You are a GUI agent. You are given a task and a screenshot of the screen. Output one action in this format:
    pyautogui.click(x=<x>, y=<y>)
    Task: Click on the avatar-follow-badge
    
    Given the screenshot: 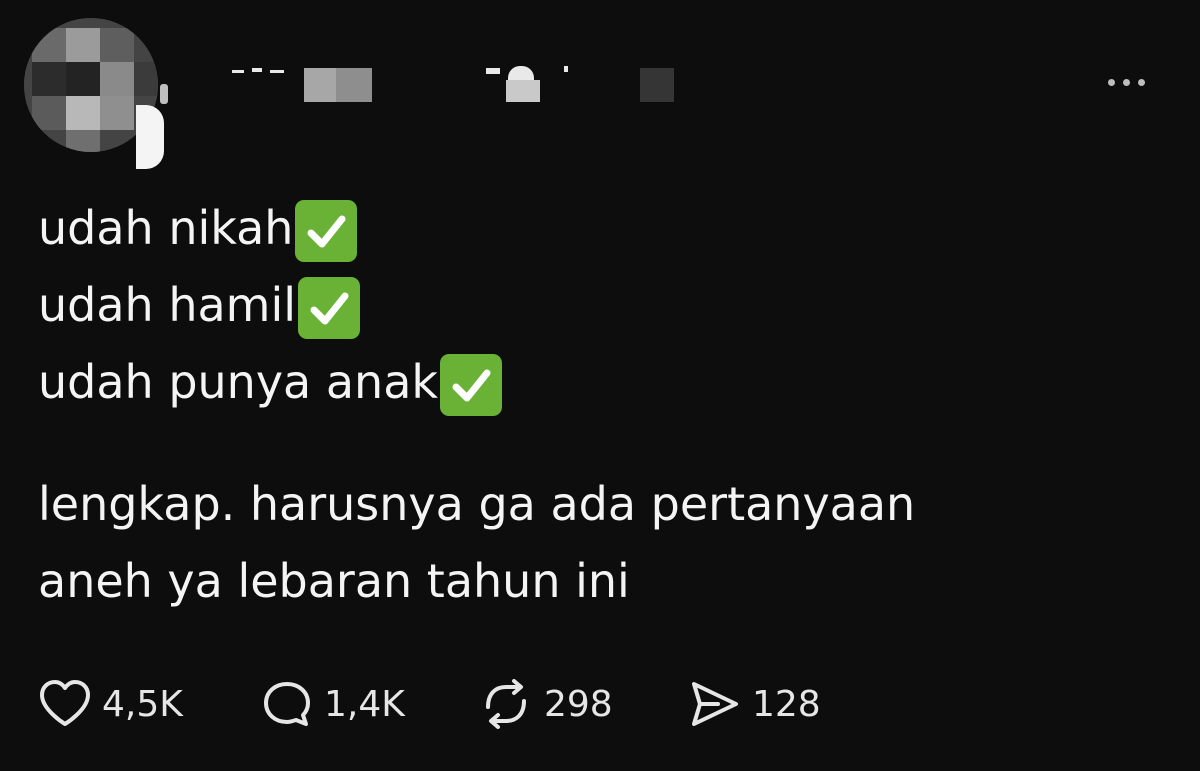 What is the action you would take?
    pyautogui.click(x=150, y=137)
    